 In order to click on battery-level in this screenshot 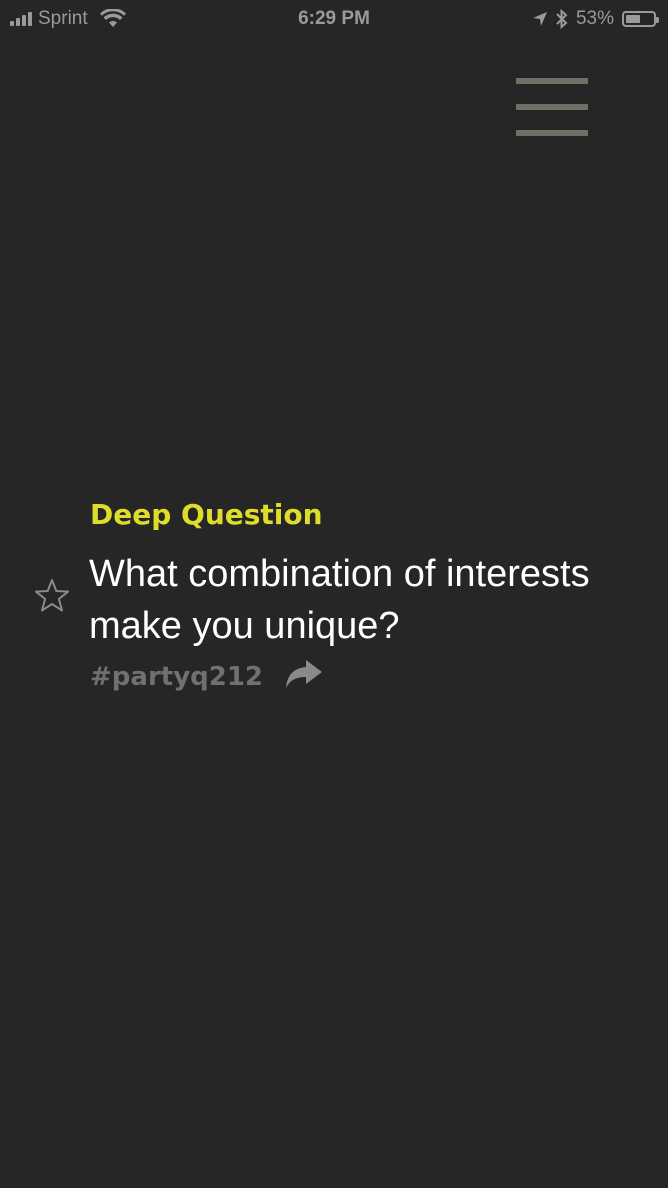, I will do `click(633, 19)`.